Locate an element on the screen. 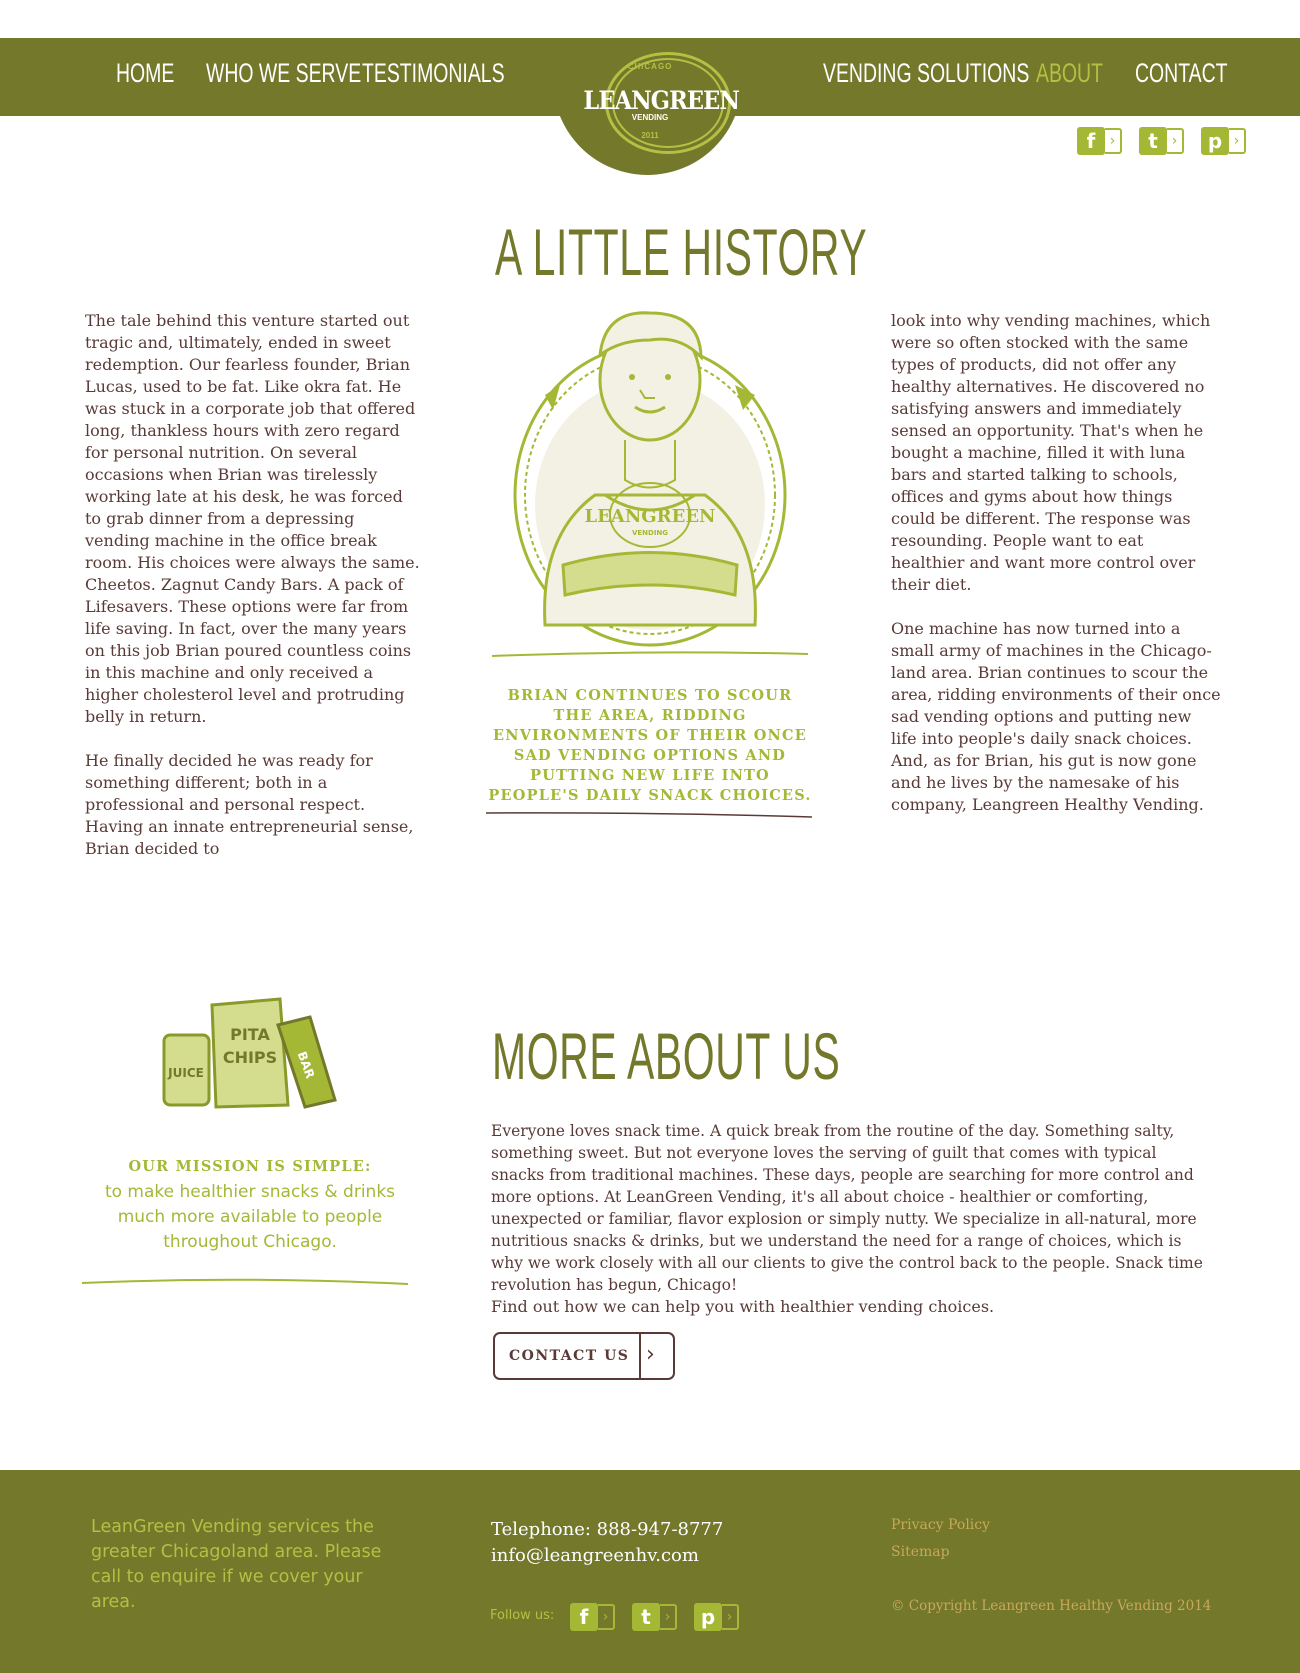 Image resolution: width=1300 pixels, height=1673 pixels. nav-who-we-serve: WHO WE SERVE is located at coordinates (283, 73).